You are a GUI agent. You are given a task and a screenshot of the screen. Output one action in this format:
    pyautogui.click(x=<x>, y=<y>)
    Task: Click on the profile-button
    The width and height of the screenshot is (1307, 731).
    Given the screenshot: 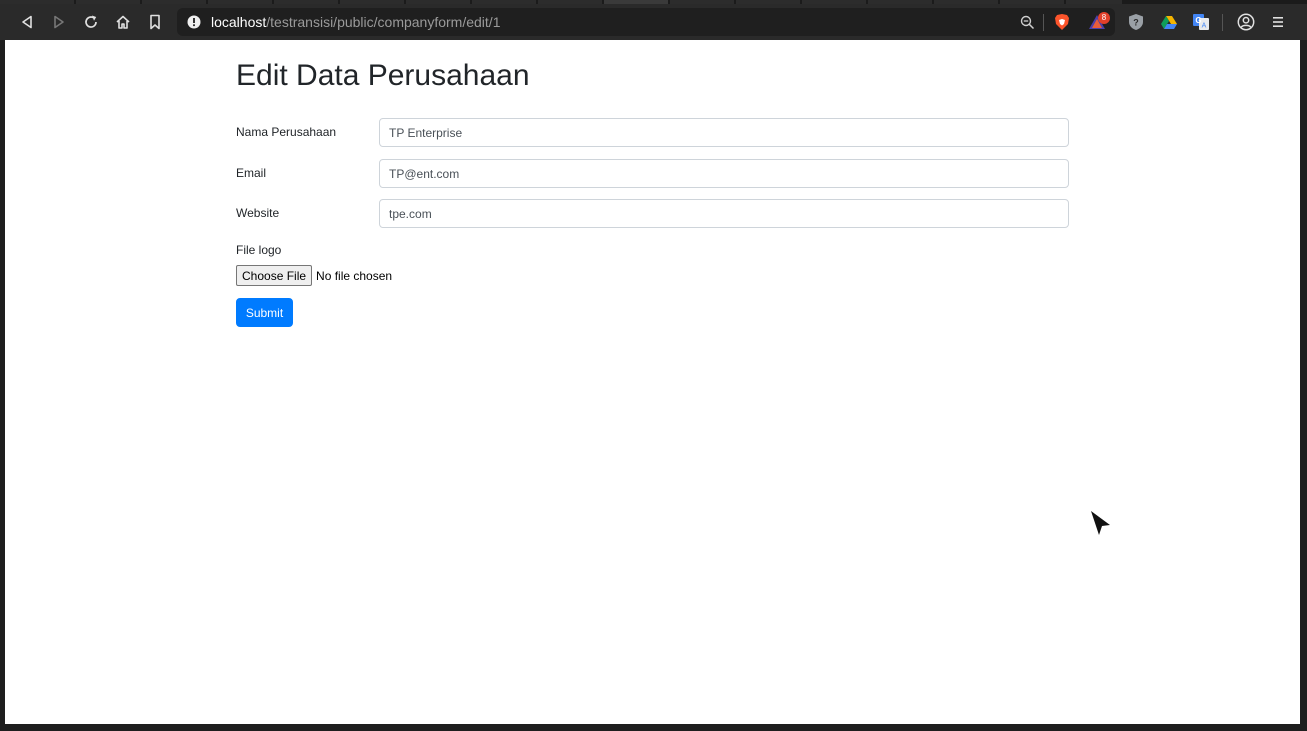 What is the action you would take?
    pyautogui.click(x=1246, y=22)
    